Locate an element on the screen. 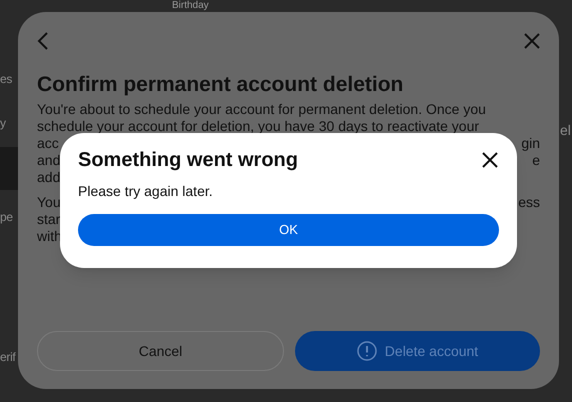  menu-label: pe is located at coordinates (6, 217).